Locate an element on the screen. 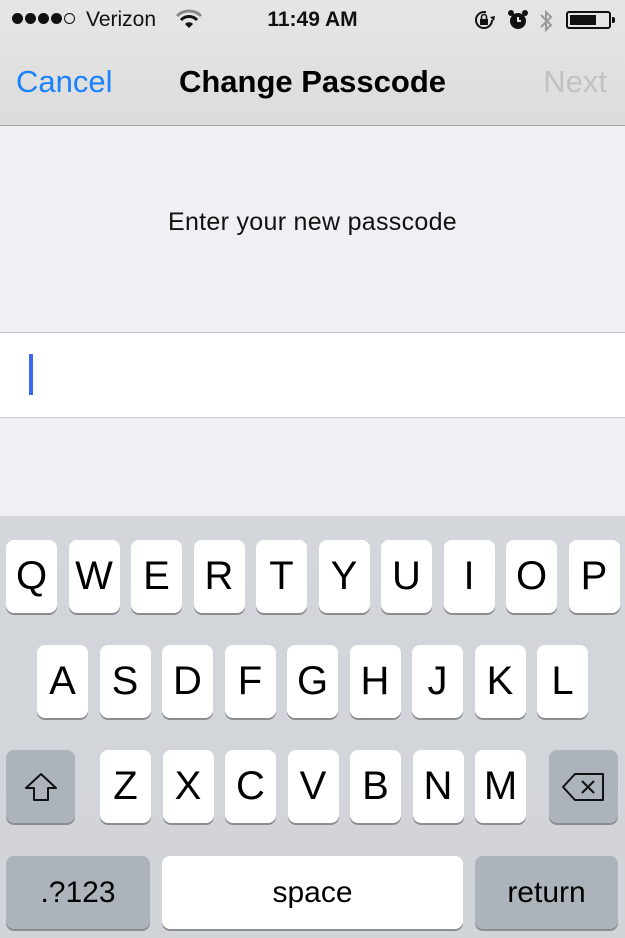  key-o: O is located at coordinates (531, 576).